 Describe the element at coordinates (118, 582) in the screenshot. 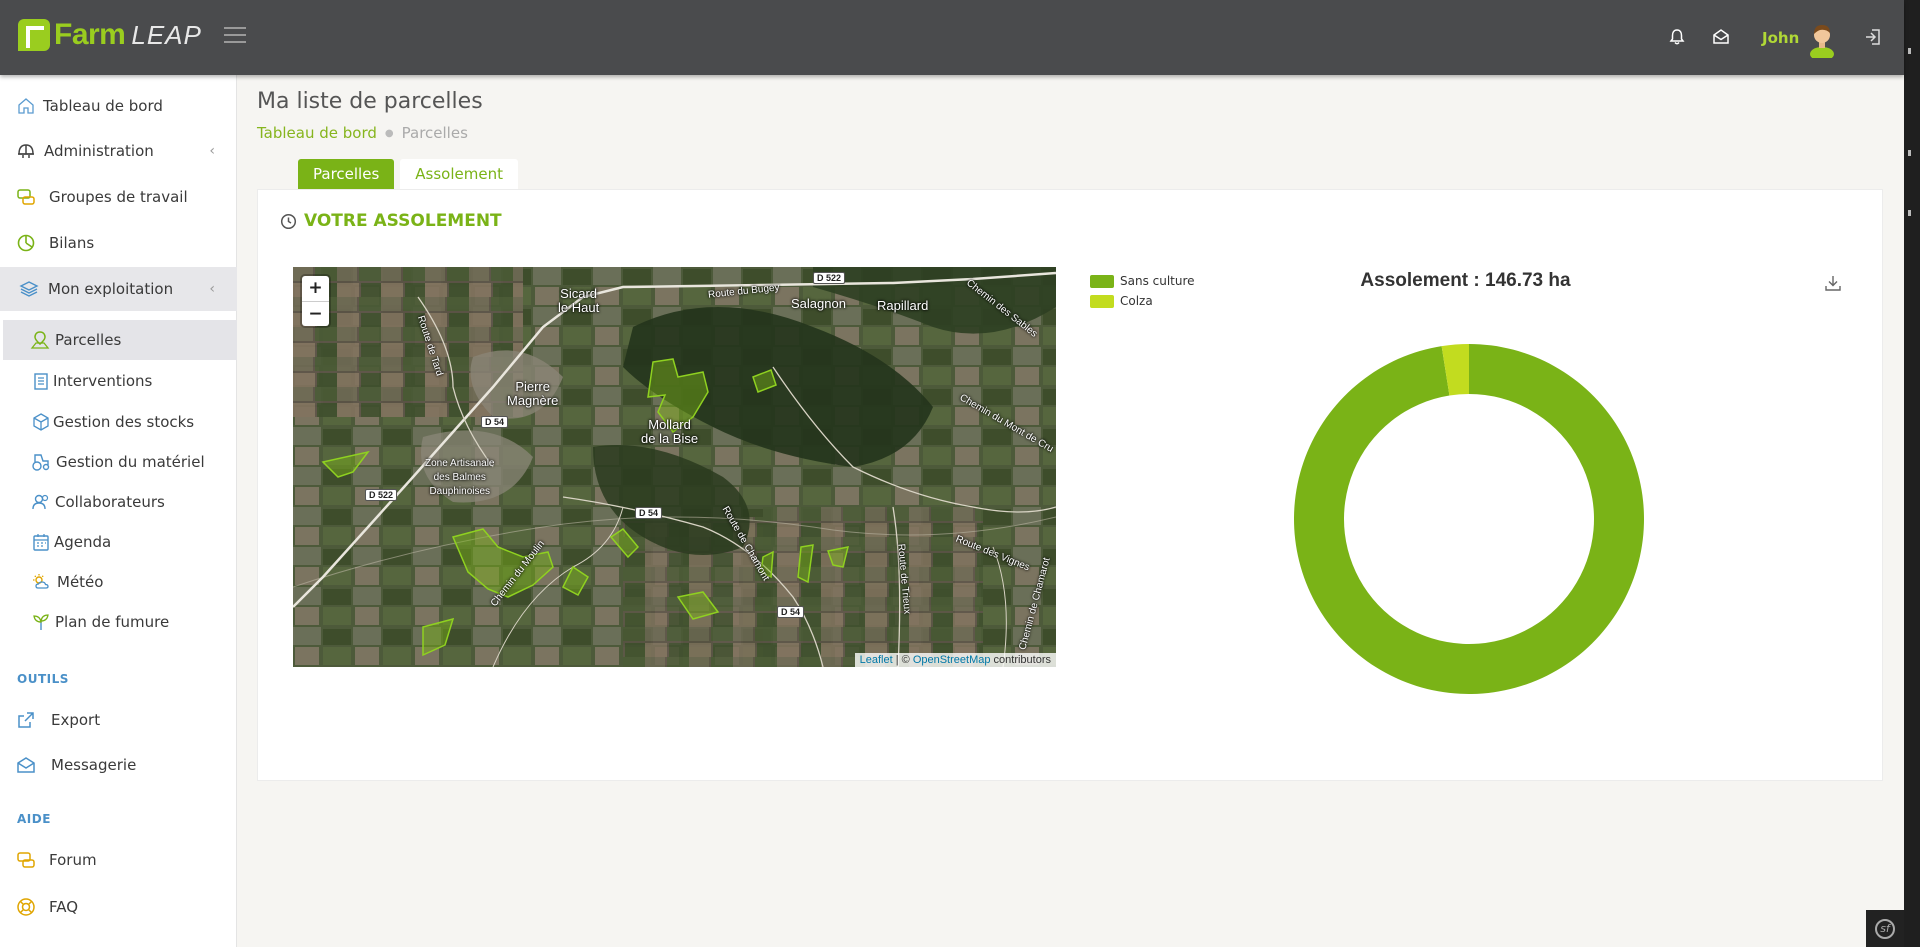

I see `sidebar-item-meteo: Météo` at that location.